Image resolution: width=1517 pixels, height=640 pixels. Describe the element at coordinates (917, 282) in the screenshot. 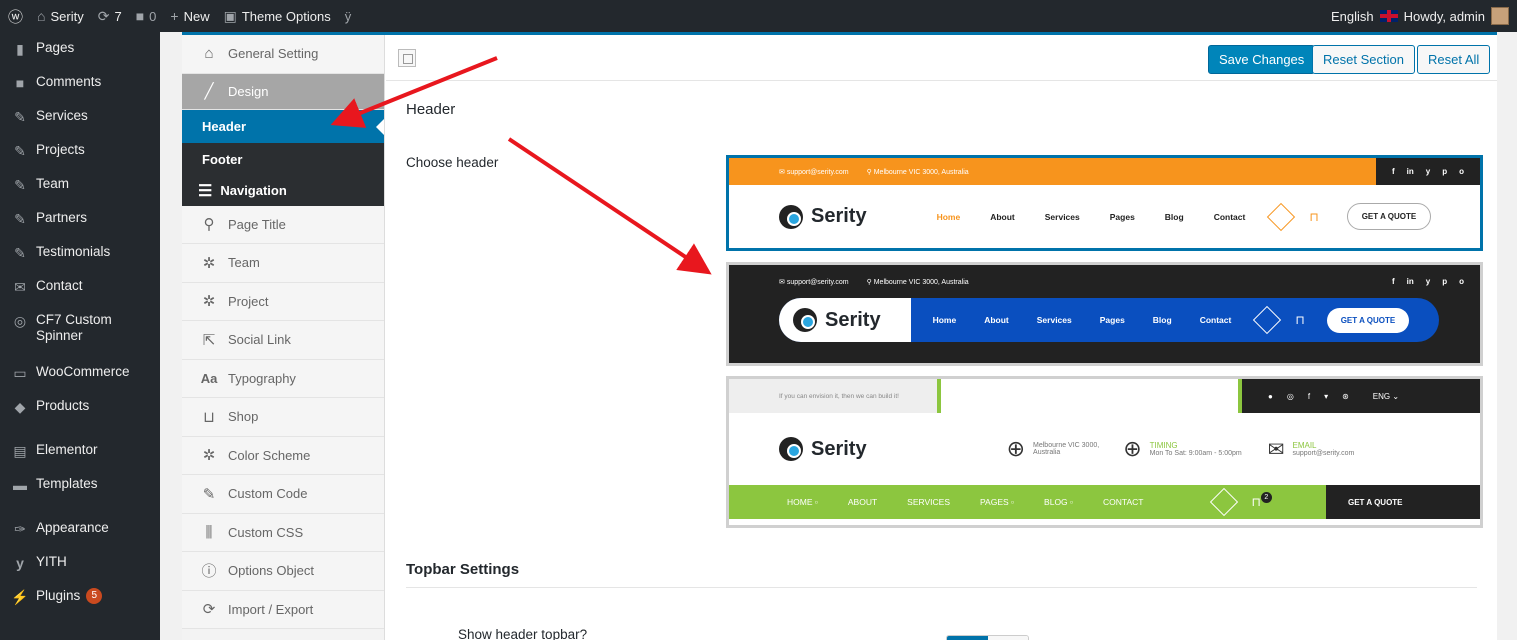

I see `address-text: ⚲ Melbourne VIC 3000, Australia` at that location.